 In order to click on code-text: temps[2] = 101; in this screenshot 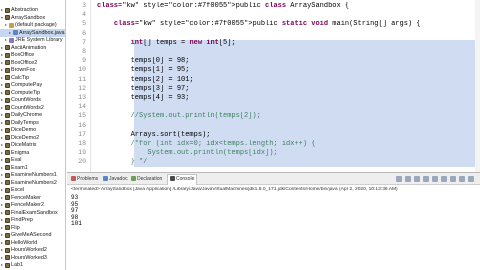, I will do `click(145, 79)`.